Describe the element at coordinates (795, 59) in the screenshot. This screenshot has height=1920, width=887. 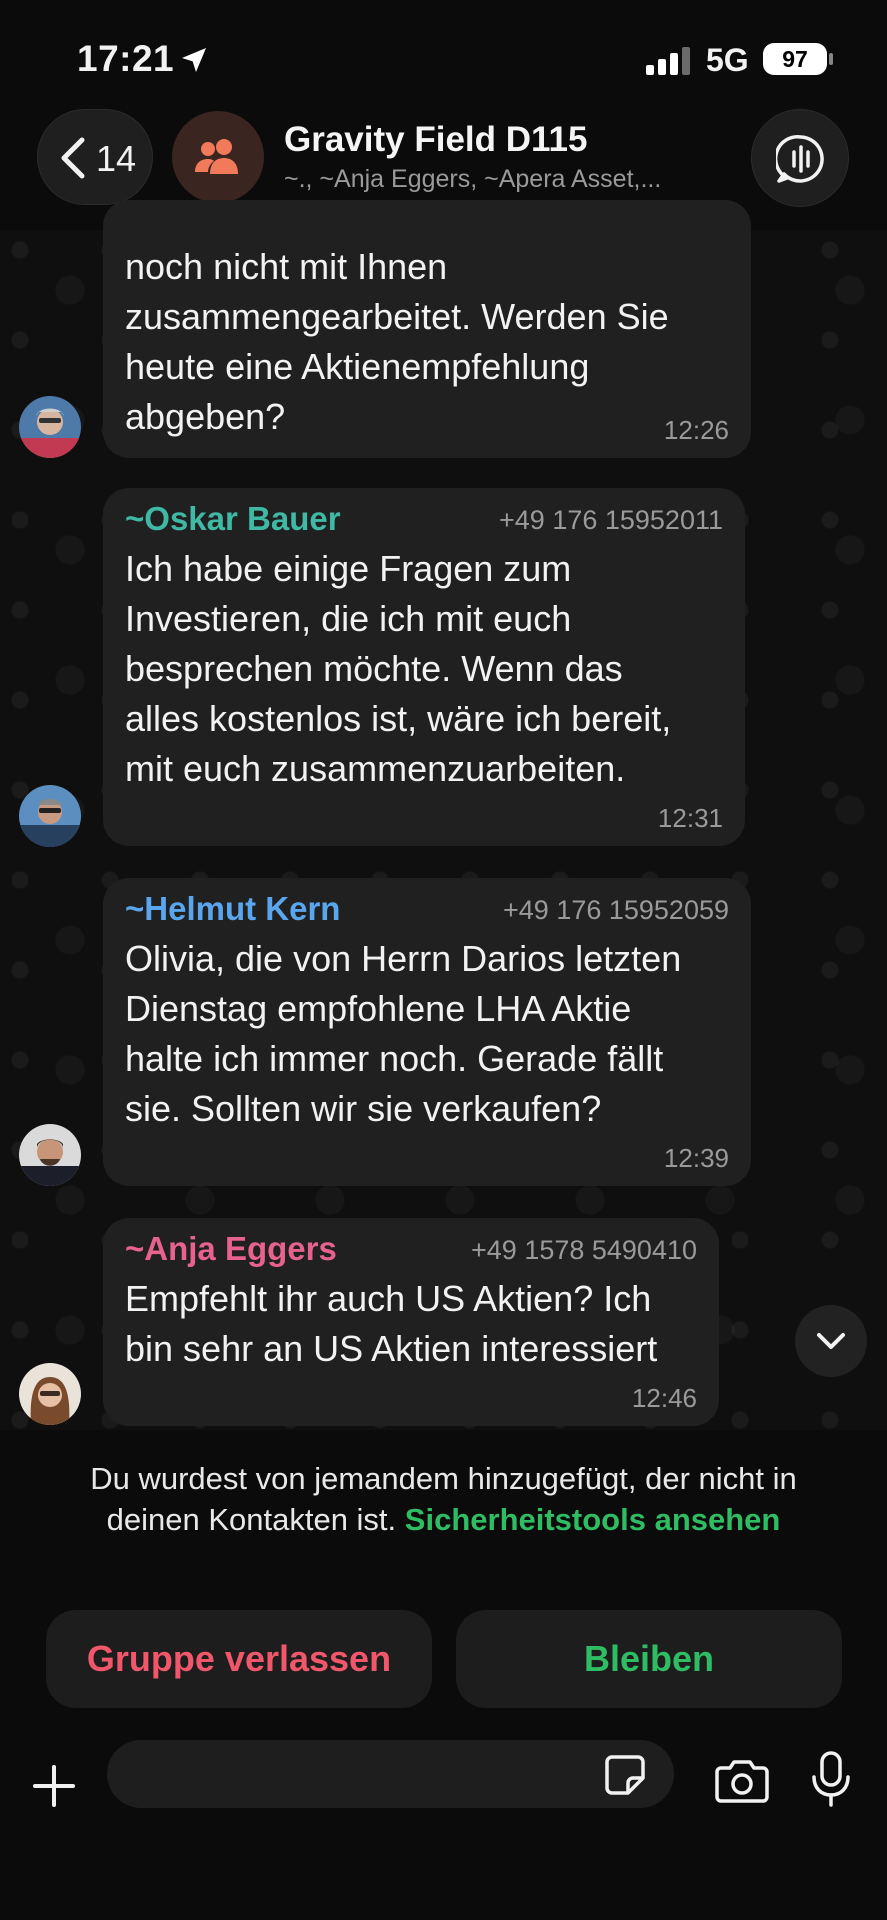
I see `battery-icon: 97` at that location.